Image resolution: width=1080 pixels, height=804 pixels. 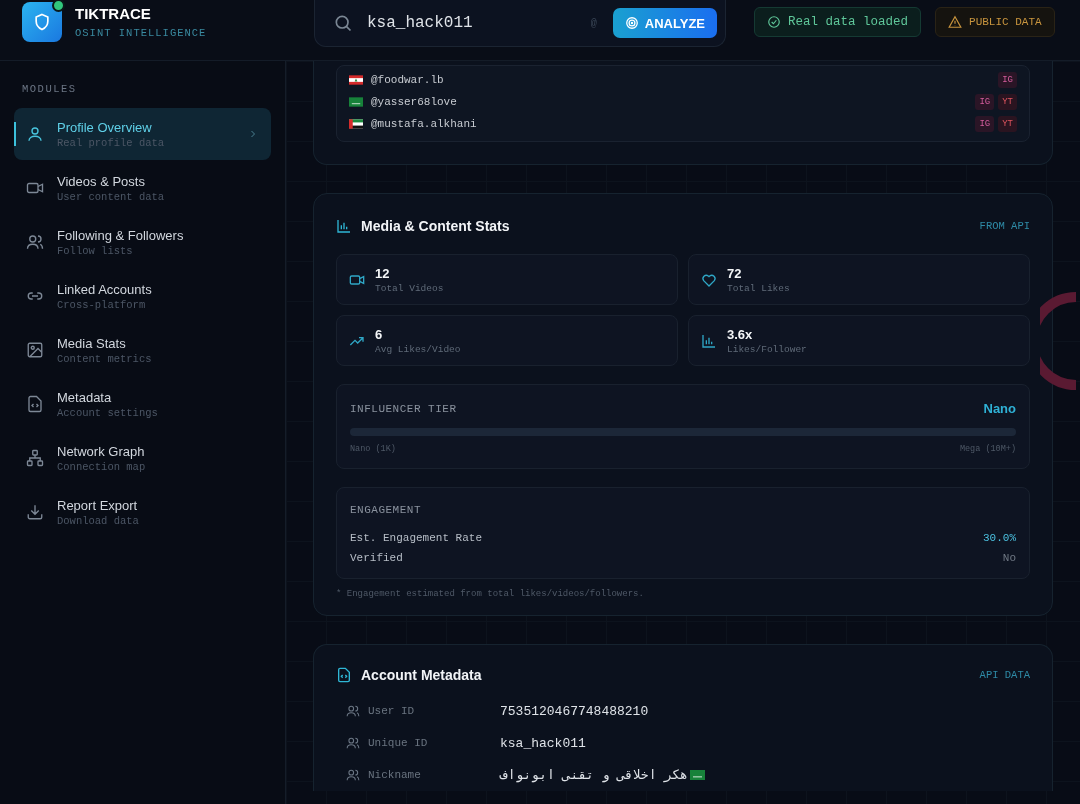 What do you see at coordinates (142, 242) in the screenshot?
I see `sidebar-item: Following & Followers Follow lists` at bounding box center [142, 242].